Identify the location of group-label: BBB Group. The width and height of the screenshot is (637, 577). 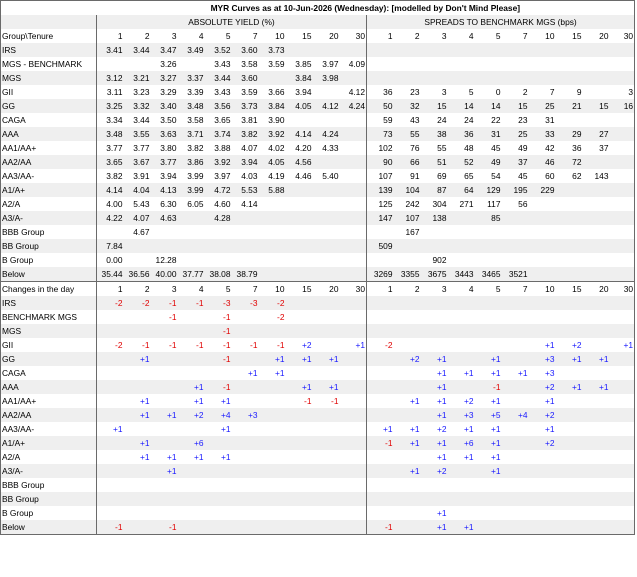
(48, 232).